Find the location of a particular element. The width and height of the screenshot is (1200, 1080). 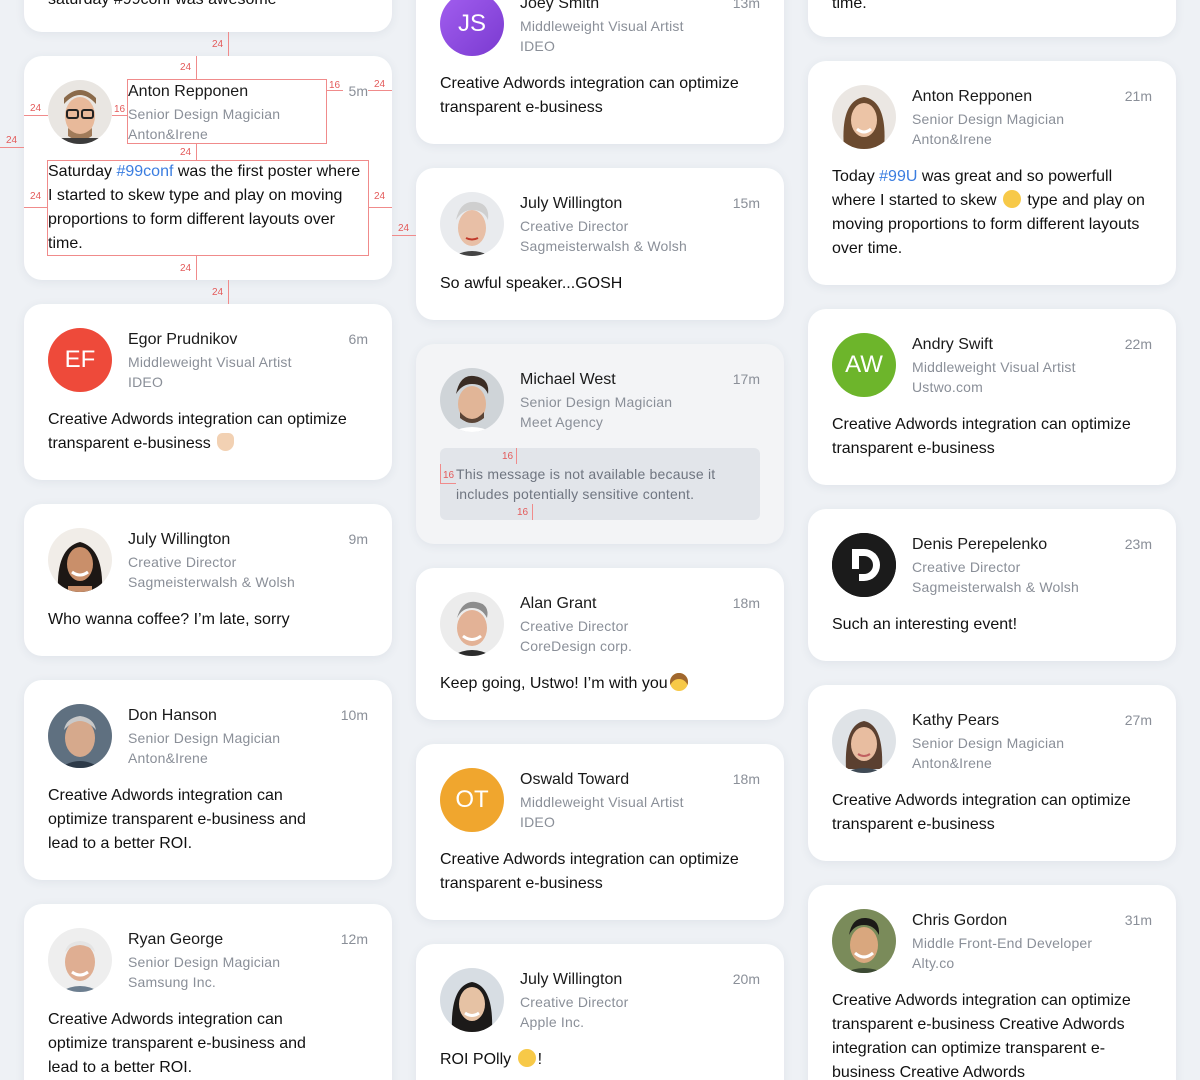

post-time: 9m is located at coordinates (358, 539).